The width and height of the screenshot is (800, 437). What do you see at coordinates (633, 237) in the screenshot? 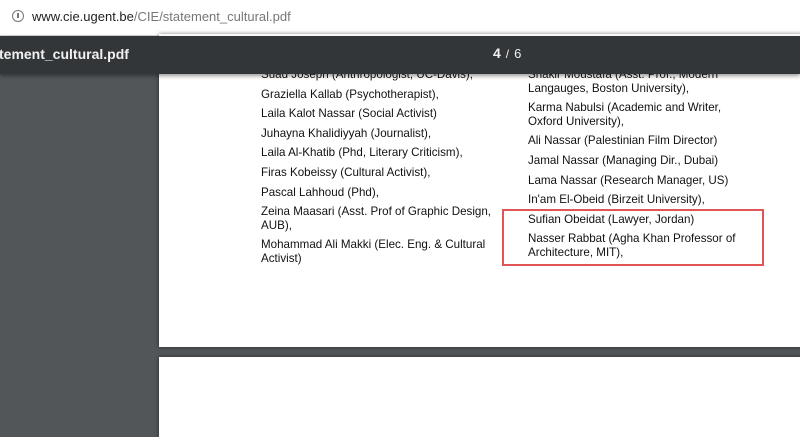
I see `highlight-box` at bounding box center [633, 237].